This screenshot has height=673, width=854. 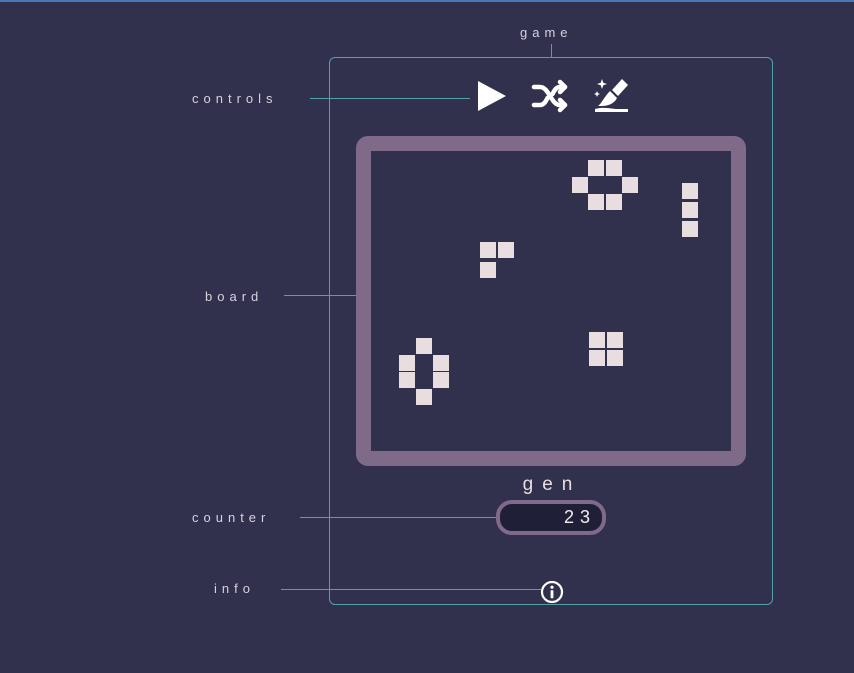 I want to click on annotation-controls-label: controls, so click(x=235, y=98).